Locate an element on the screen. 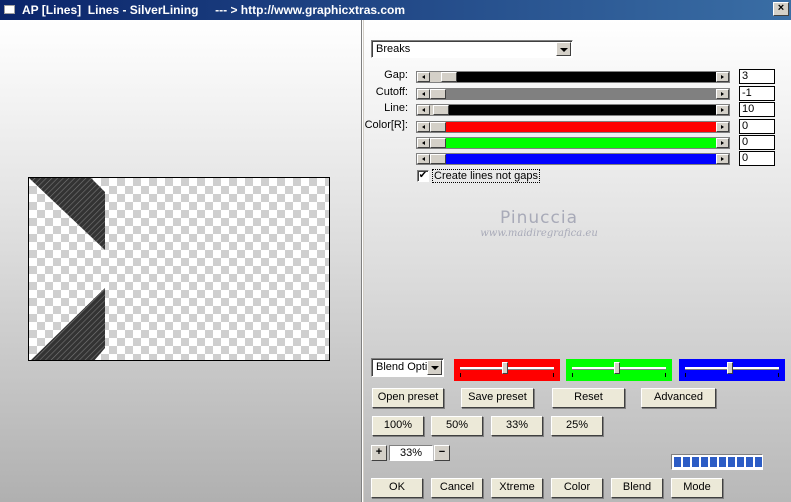 The width and height of the screenshot is (791, 502). slider-label-cutoff: Cutoff: is located at coordinates (391, 92).